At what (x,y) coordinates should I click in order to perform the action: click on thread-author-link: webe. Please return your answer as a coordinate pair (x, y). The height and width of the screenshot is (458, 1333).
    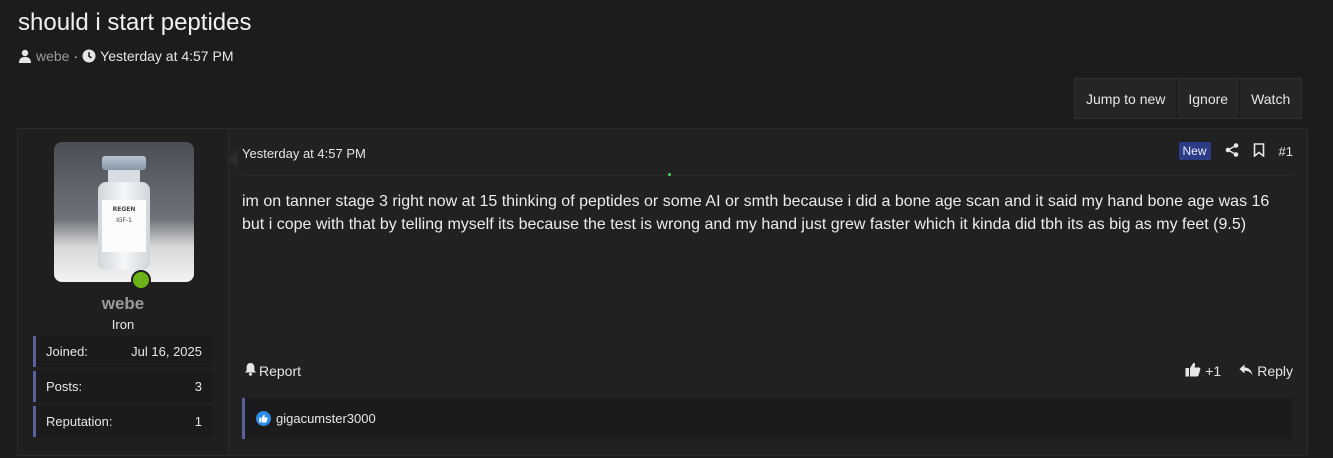
    Looking at the image, I should click on (52, 56).